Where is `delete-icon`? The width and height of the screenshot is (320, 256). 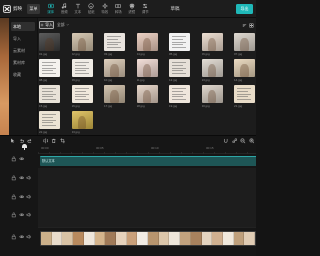 delete-icon is located at coordinates (54, 141).